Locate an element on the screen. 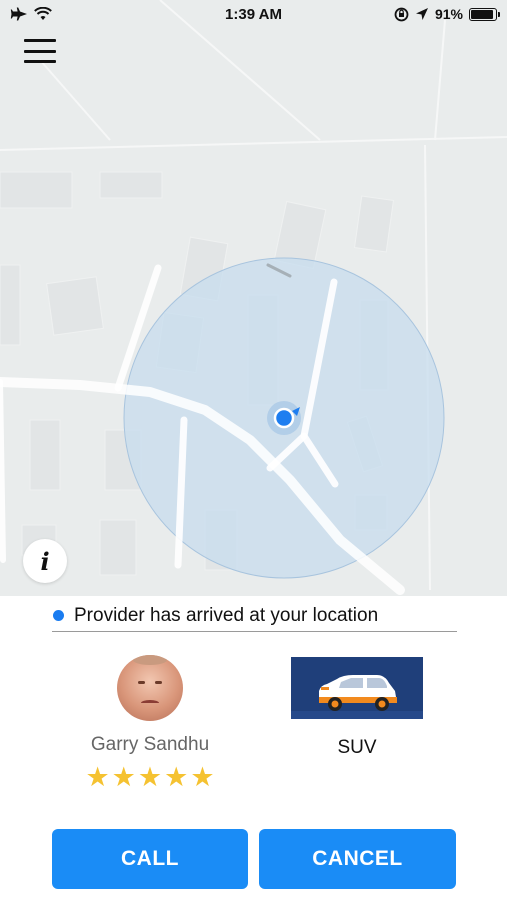 The width and height of the screenshot is (507, 900). suv-icon is located at coordinates (357, 697).